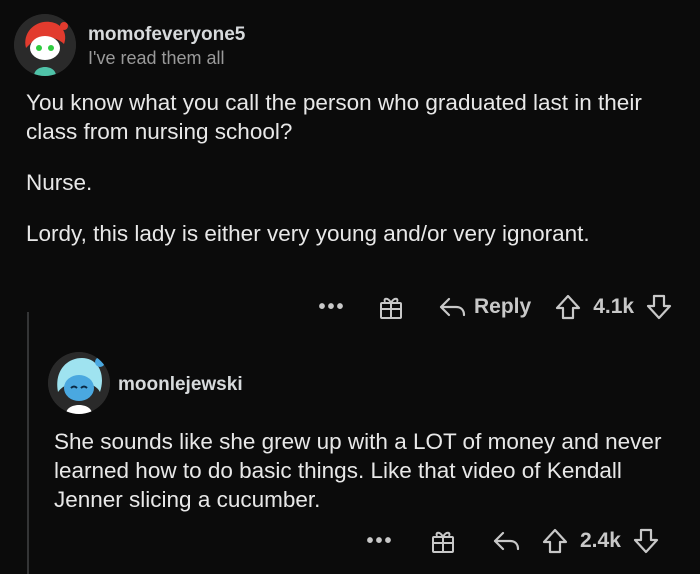 This screenshot has height=574, width=700. What do you see at coordinates (166, 35) in the screenshot?
I see `username: momofeveryone5` at bounding box center [166, 35].